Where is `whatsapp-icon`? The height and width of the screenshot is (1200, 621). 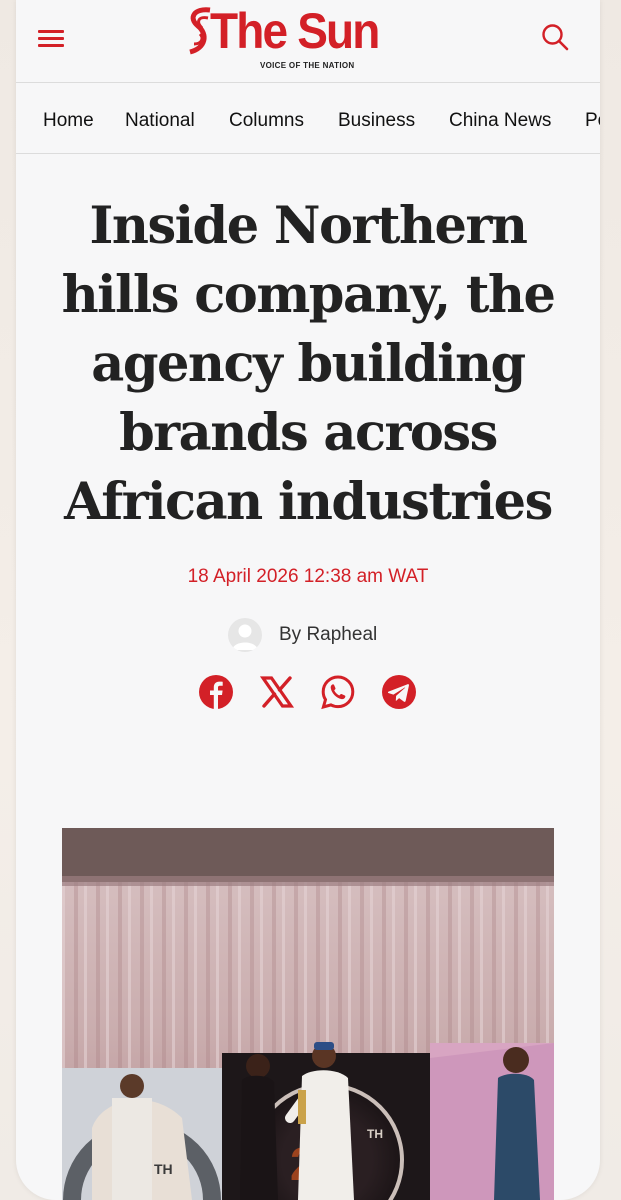
whatsapp-icon is located at coordinates (338, 692).